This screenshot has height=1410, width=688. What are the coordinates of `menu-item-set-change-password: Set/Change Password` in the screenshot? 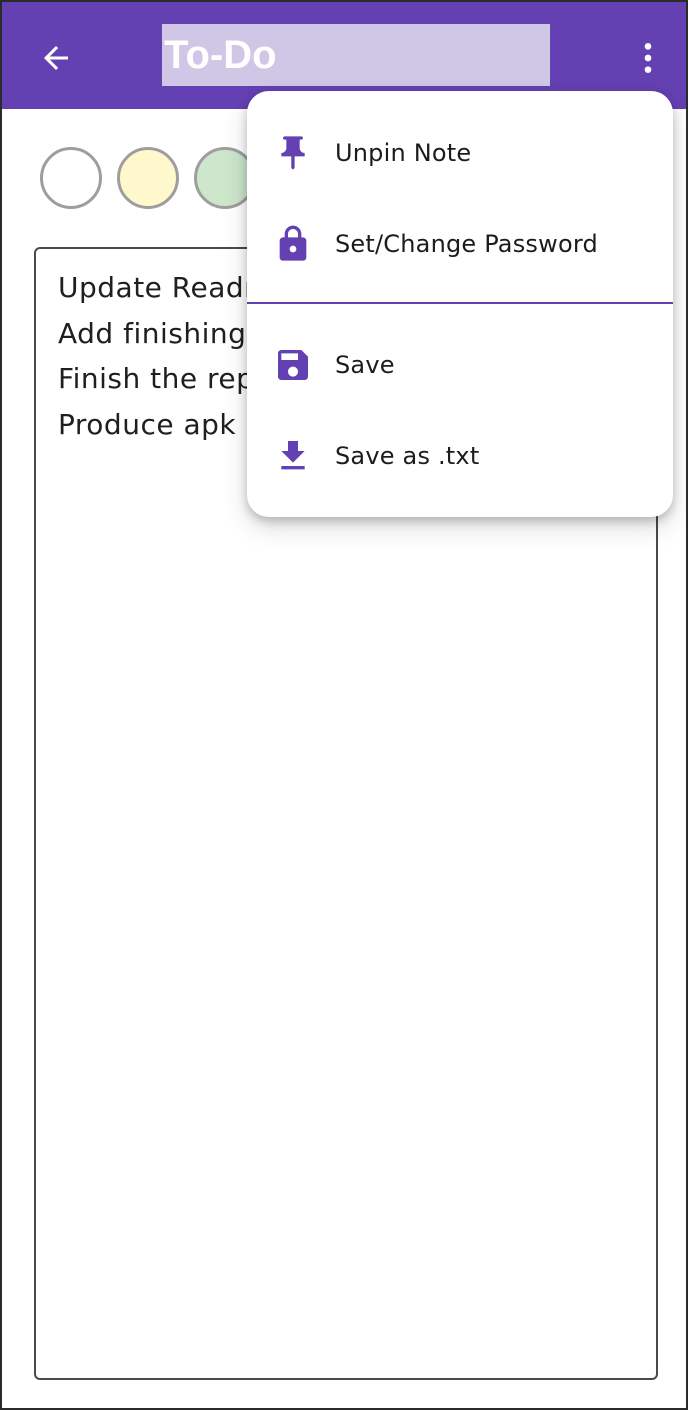 It's located at (460, 244).